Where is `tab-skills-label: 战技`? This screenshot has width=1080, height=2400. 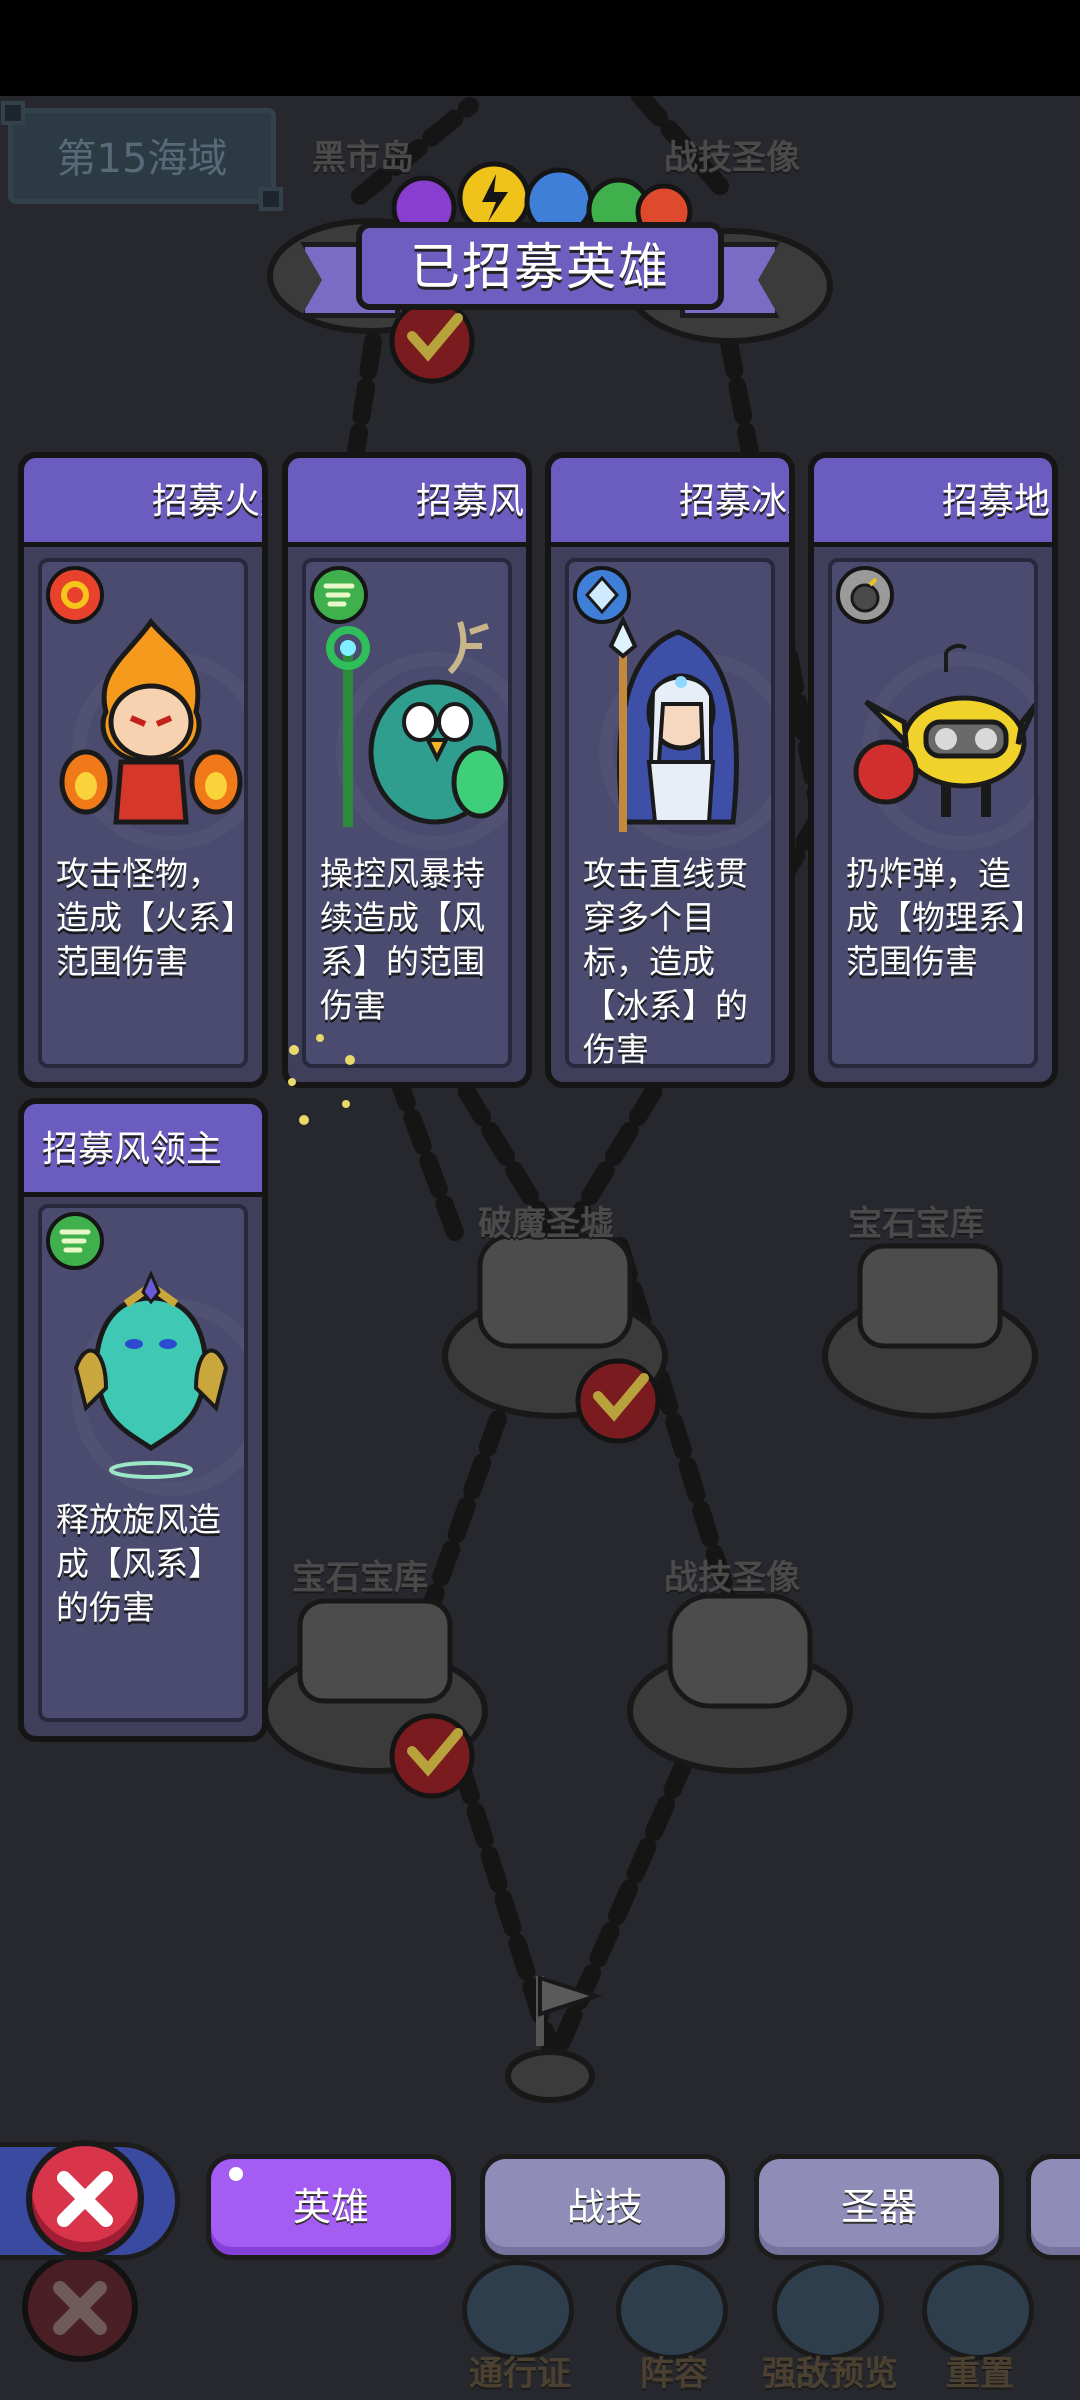 tab-skills-label: 战技 is located at coordinates (604, 2207).